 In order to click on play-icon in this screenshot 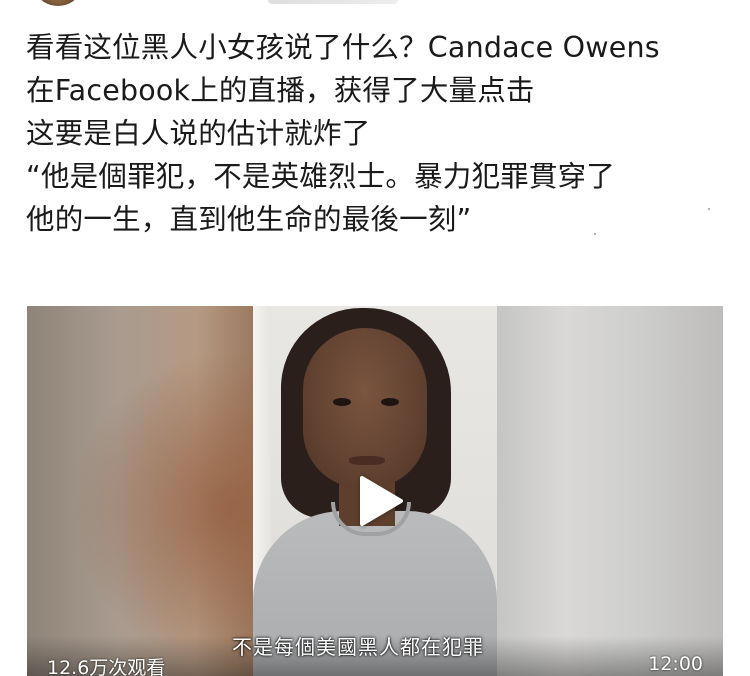, I will do `click(381, 501)`.